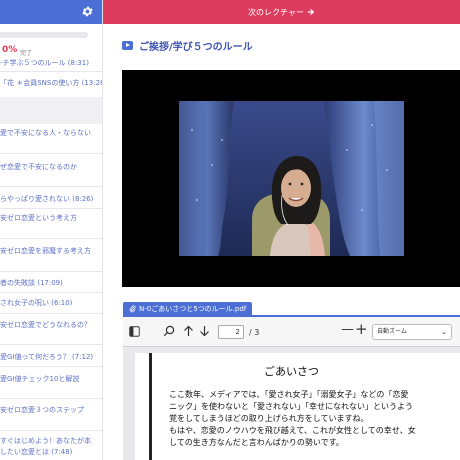 This screenshot has width=460, height=460. I want to click on arrow-up-icon, so click(188, 331).